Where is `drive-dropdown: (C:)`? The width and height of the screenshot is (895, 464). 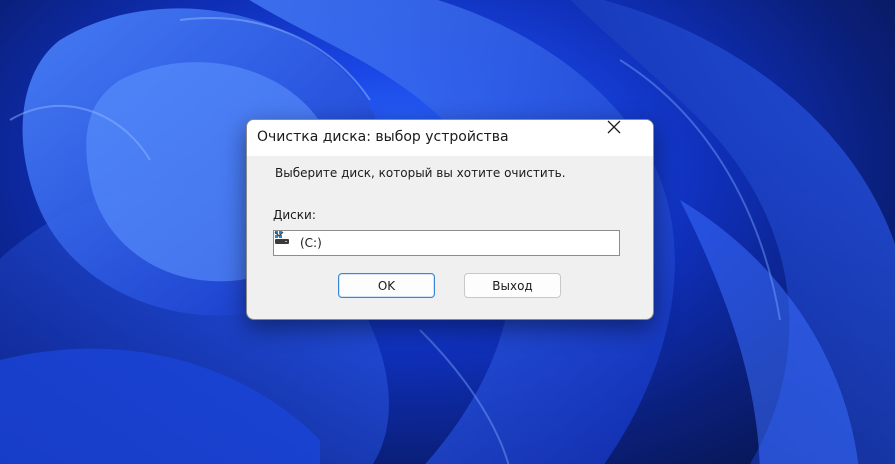
drive-dropdown: (C:) is located at coordinates (446, 243).